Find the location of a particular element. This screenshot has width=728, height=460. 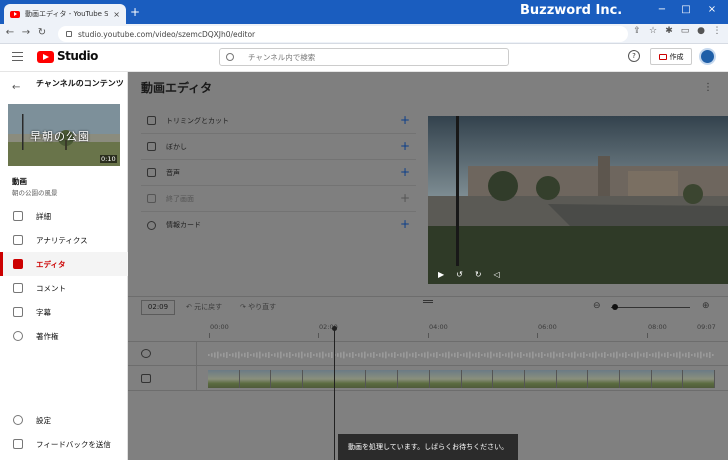

rewind-icon: ↺ is located at coordinates (459, 274).